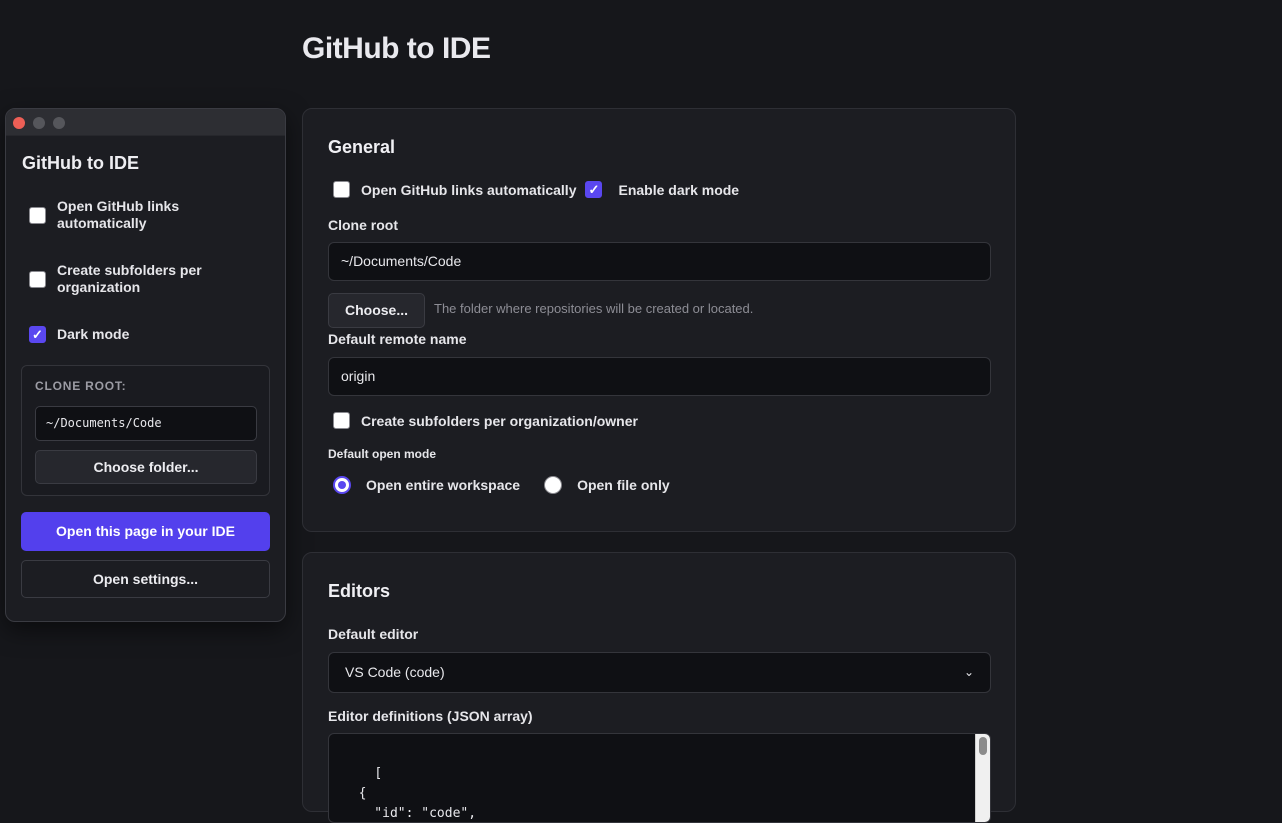 The width and height of the screenshot is (1282, 823). What do you see at coordinates (118, 214) in the screenshot?
I see `open-links-label: Open GitHub links automatically` at bounding box center [118, 214].